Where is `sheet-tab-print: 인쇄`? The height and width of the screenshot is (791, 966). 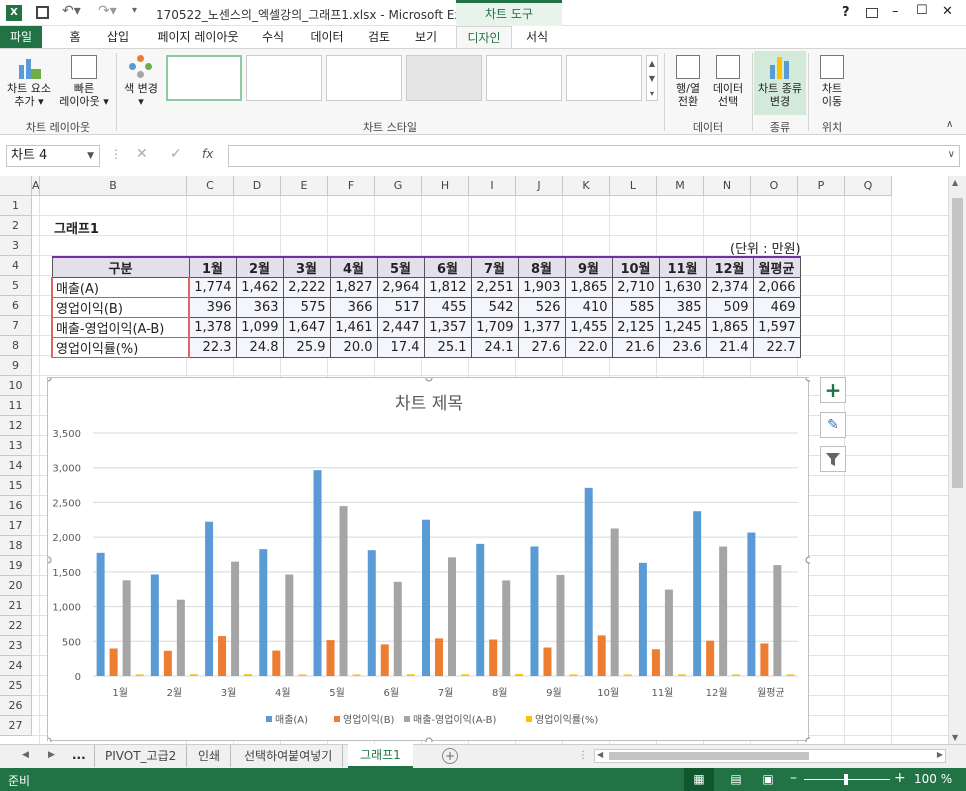
sheet-tab-print: 인쇄 is located at coordinates (210, 756).